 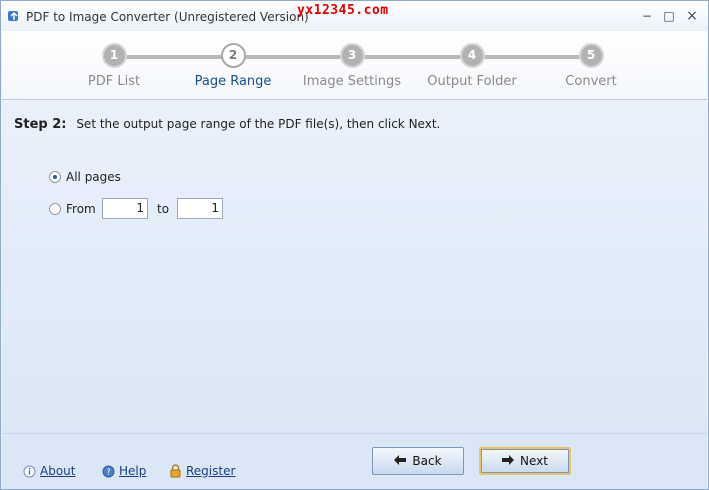 I want to click on lock-icon, so click(x=175, y=471).